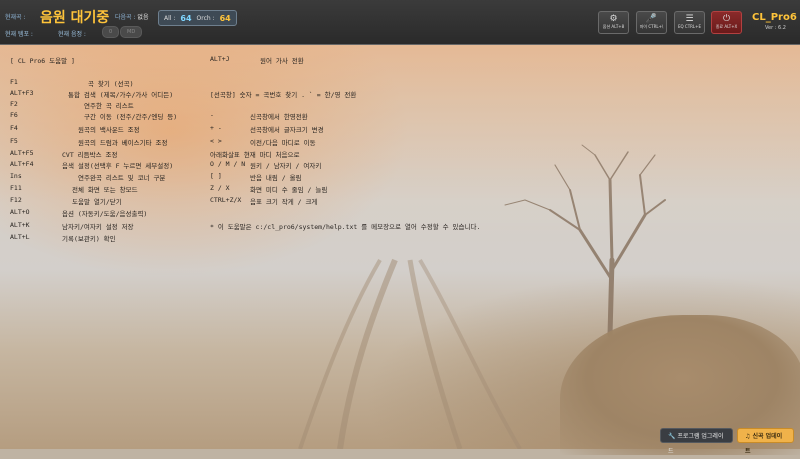 The height and width of the screenshot is (459, 800). I want to click on help-left-key: F2, so click(14, 104).